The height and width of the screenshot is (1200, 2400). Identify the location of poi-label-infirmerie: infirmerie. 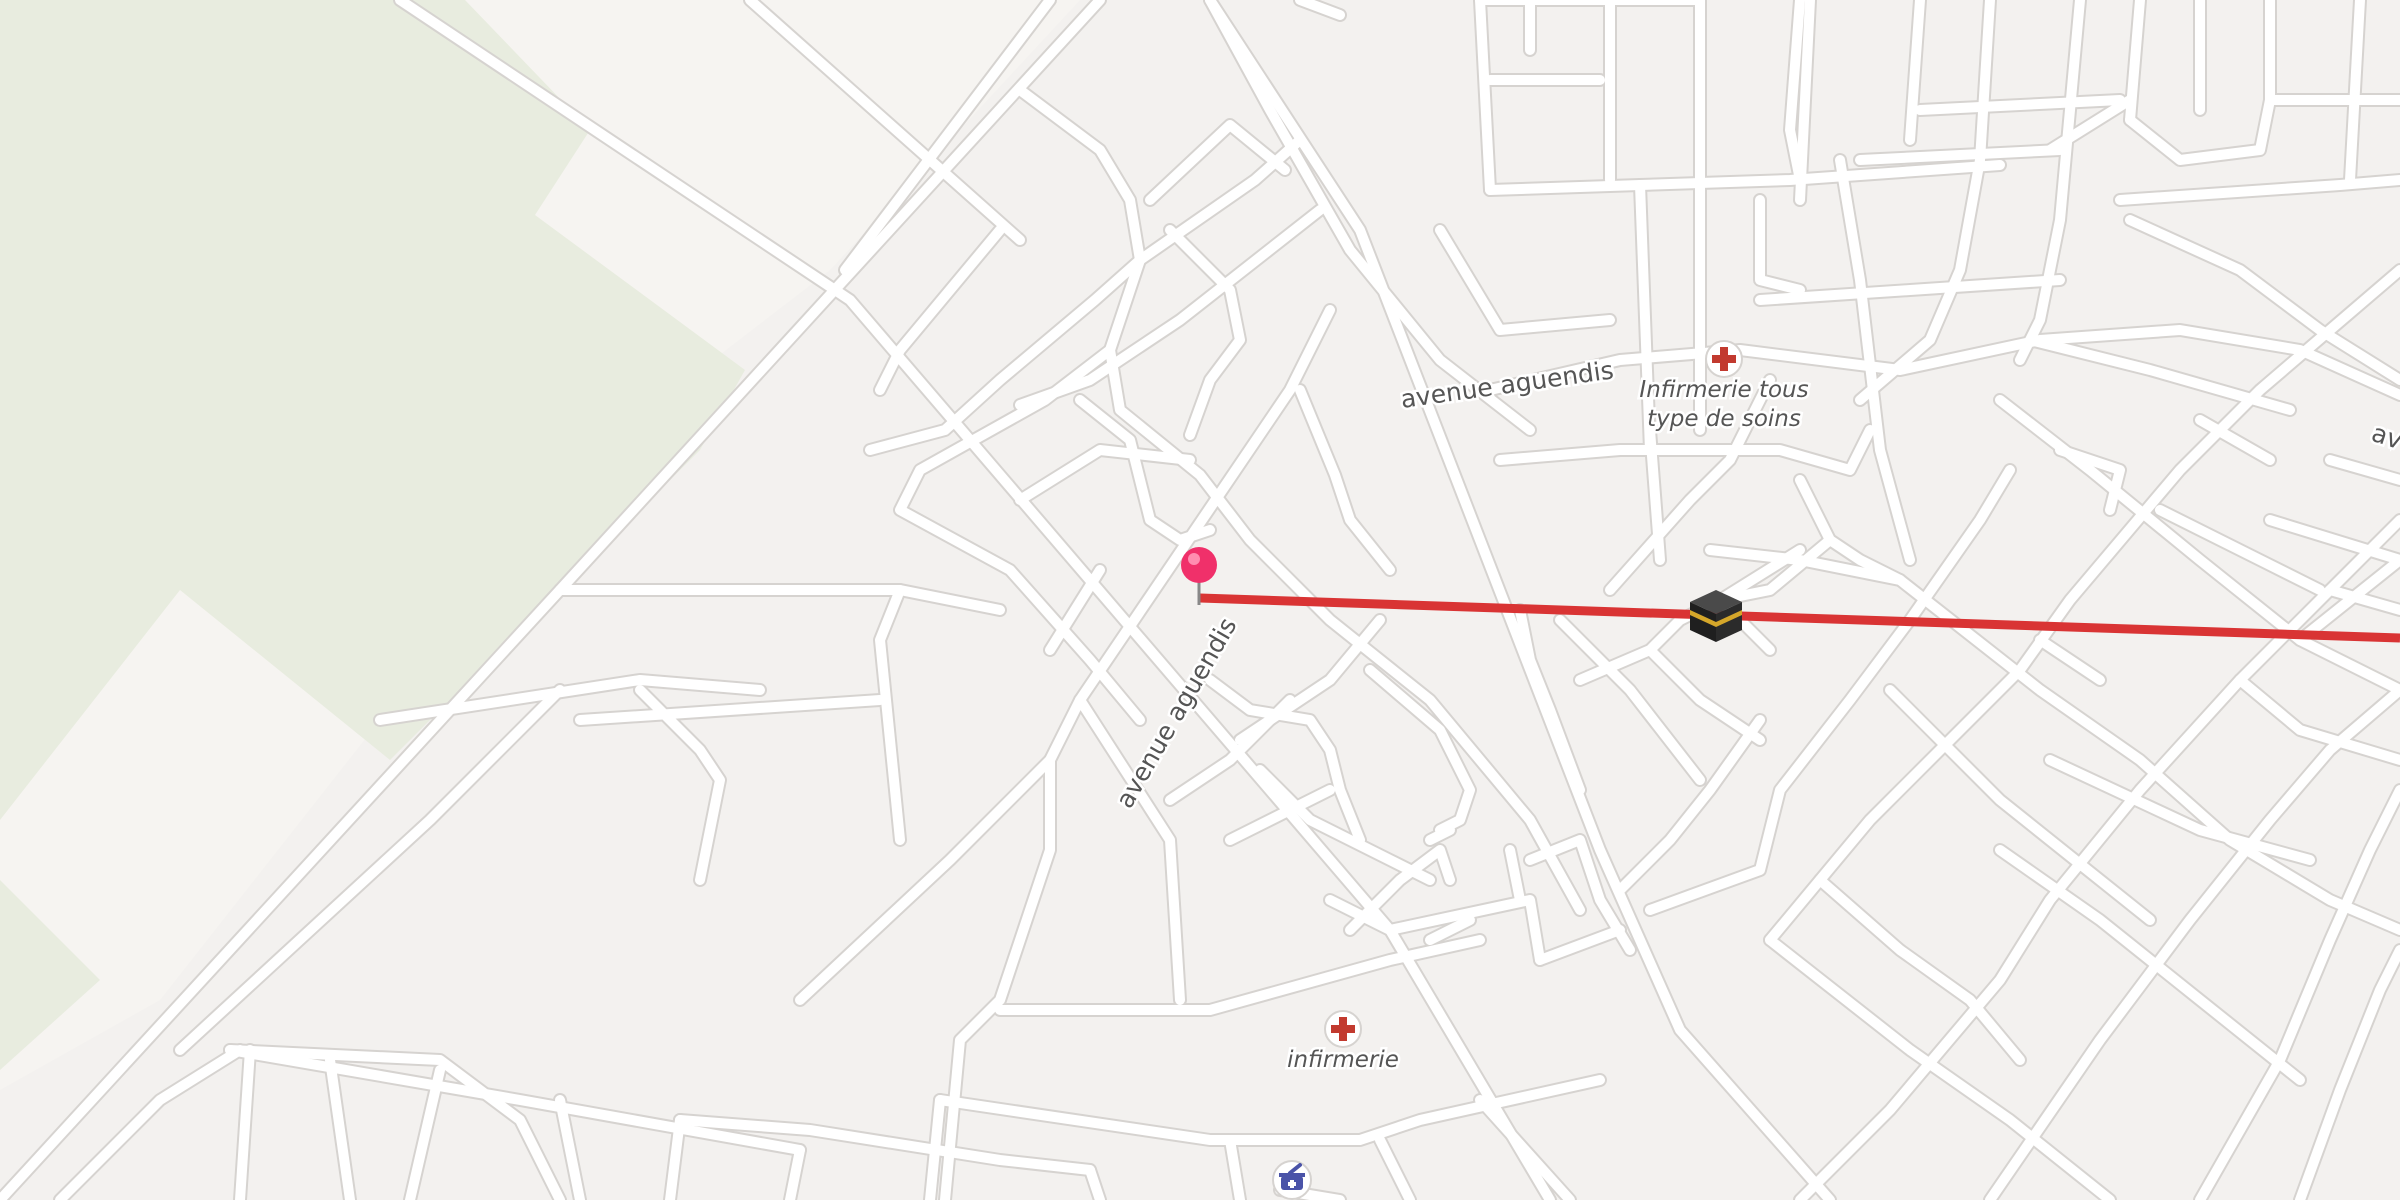
(1343, 1060).